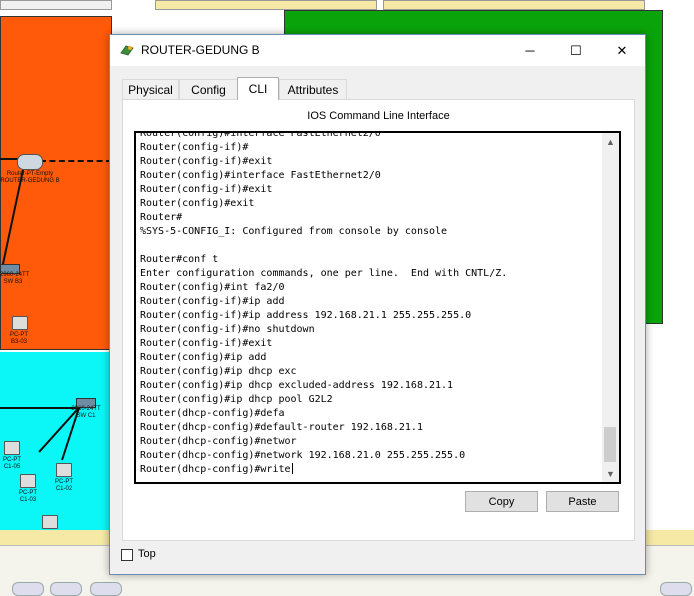 The width and height of the screenshot is (694, 596). I want to click on paste-button: Paste, so click(582, 501).